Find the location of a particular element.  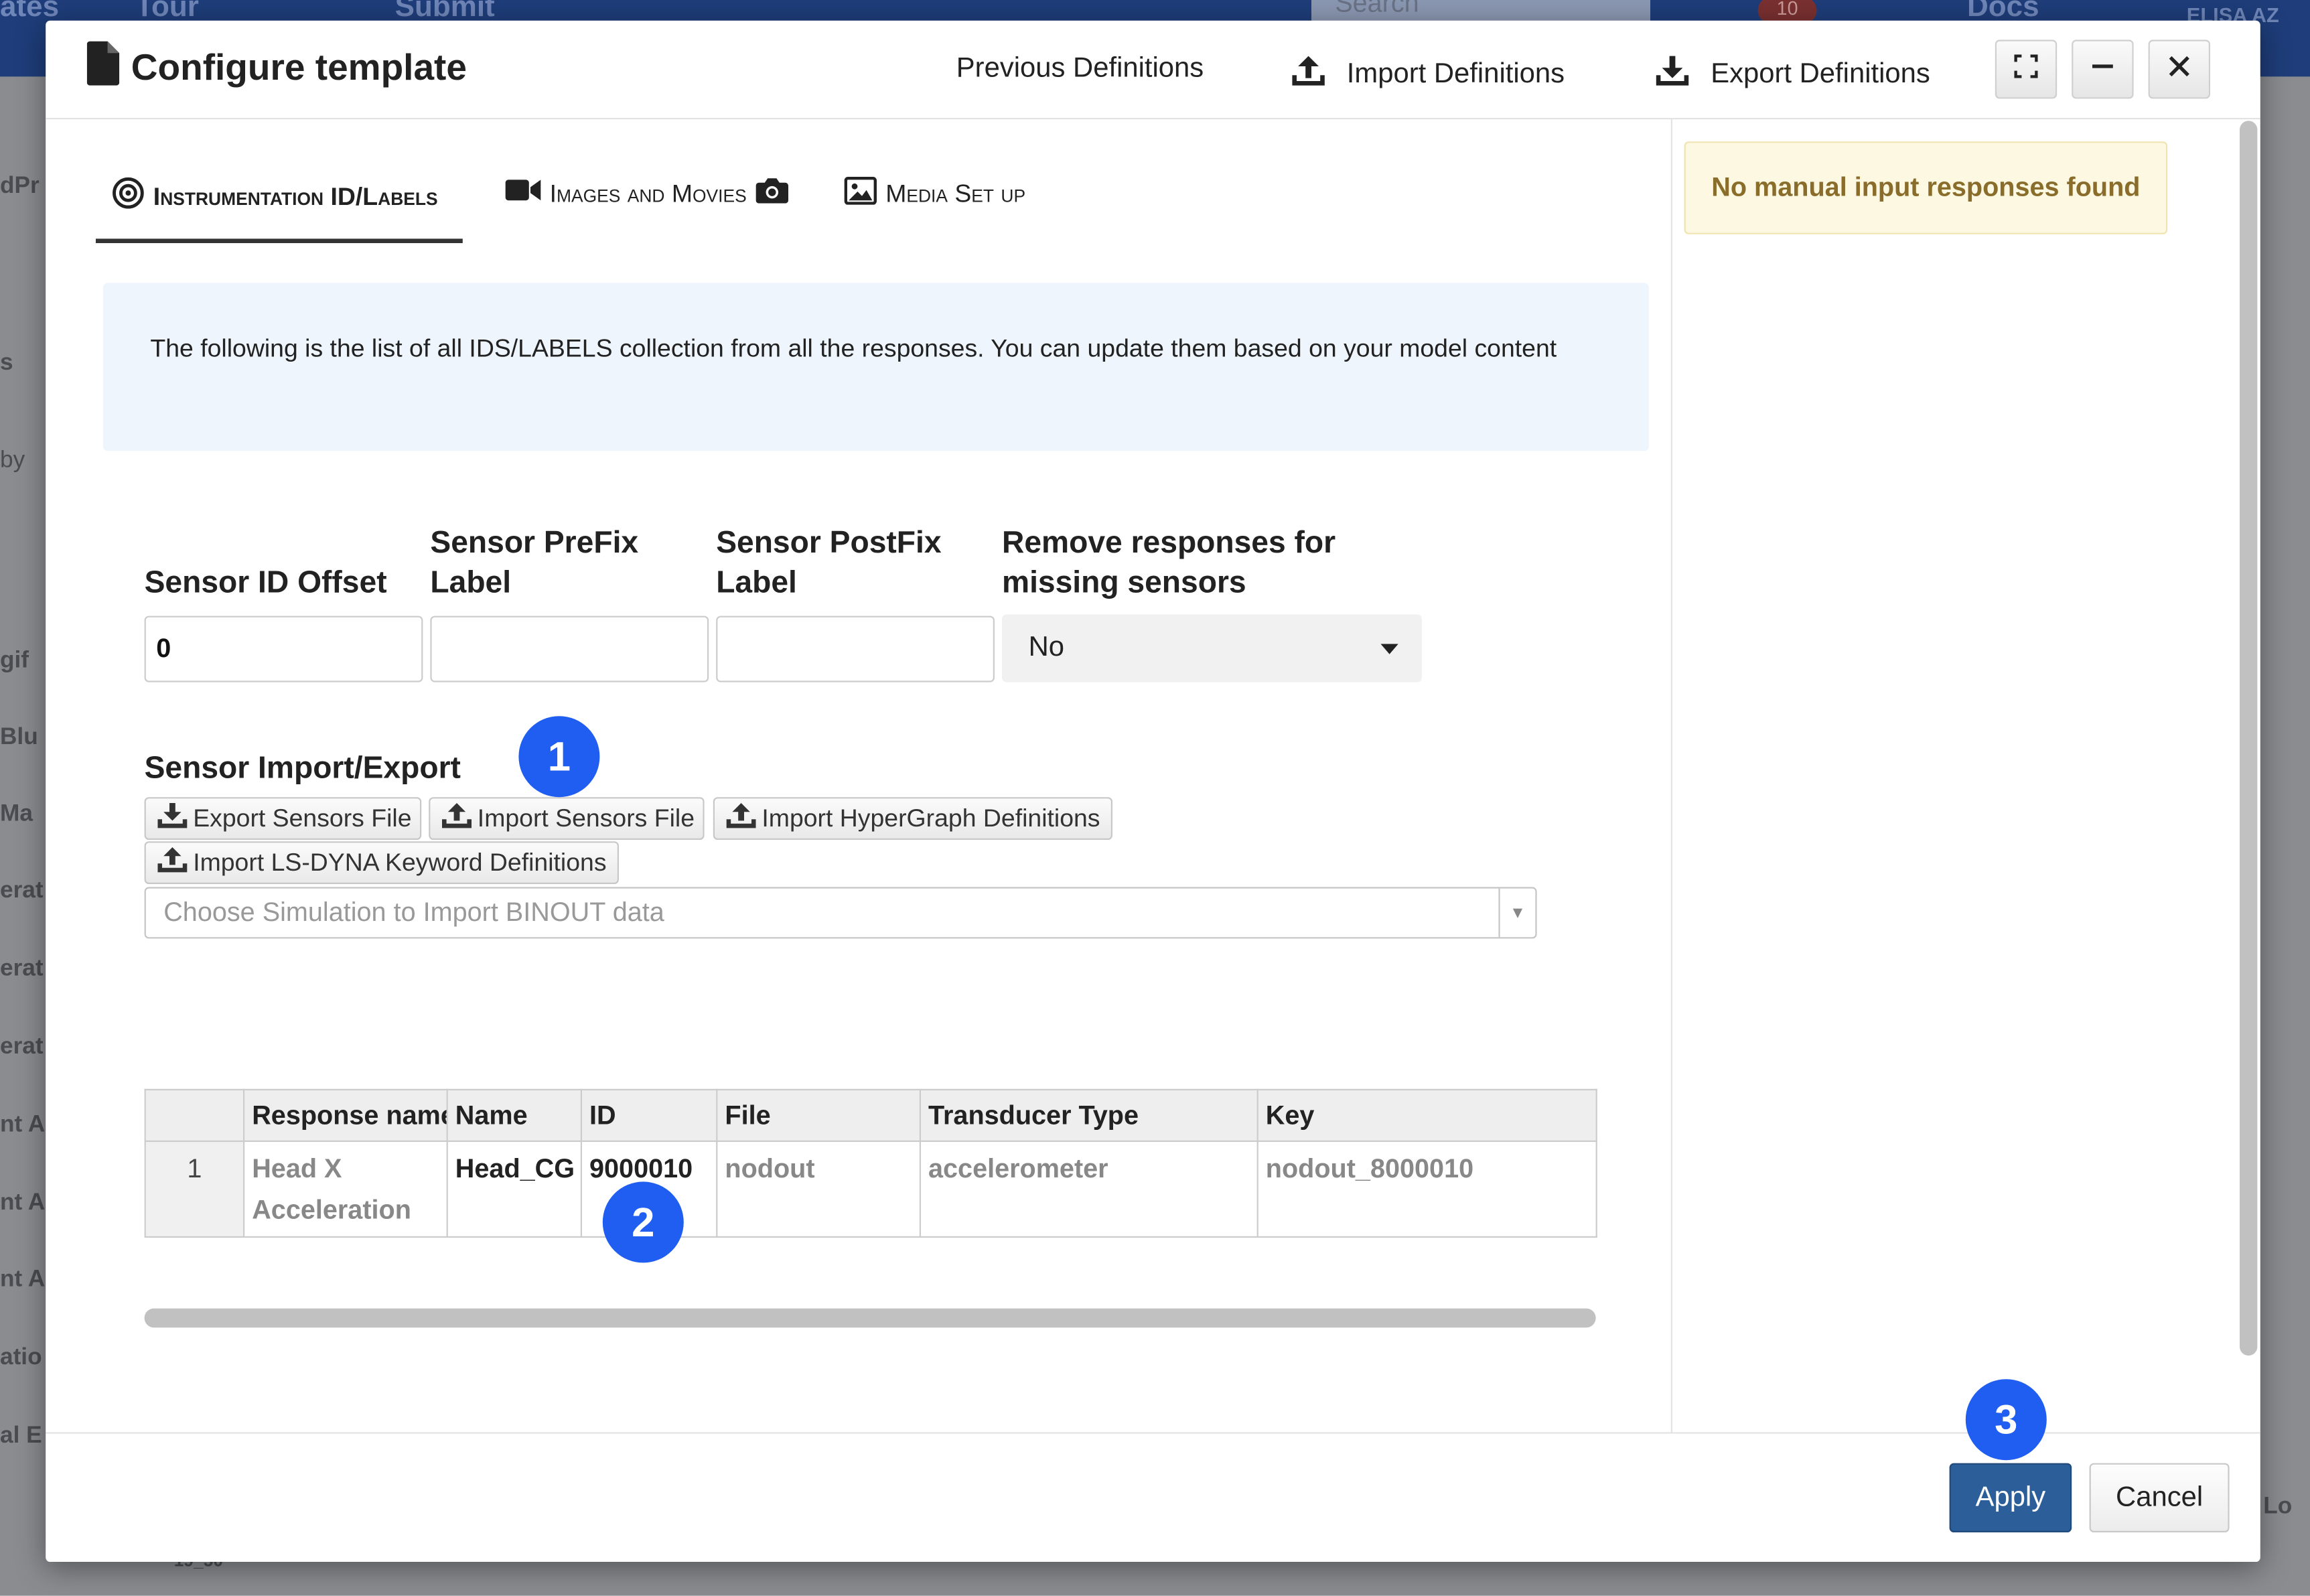

combo-dropdown-arrow: ▼ is located at coordinates (1516, 913).